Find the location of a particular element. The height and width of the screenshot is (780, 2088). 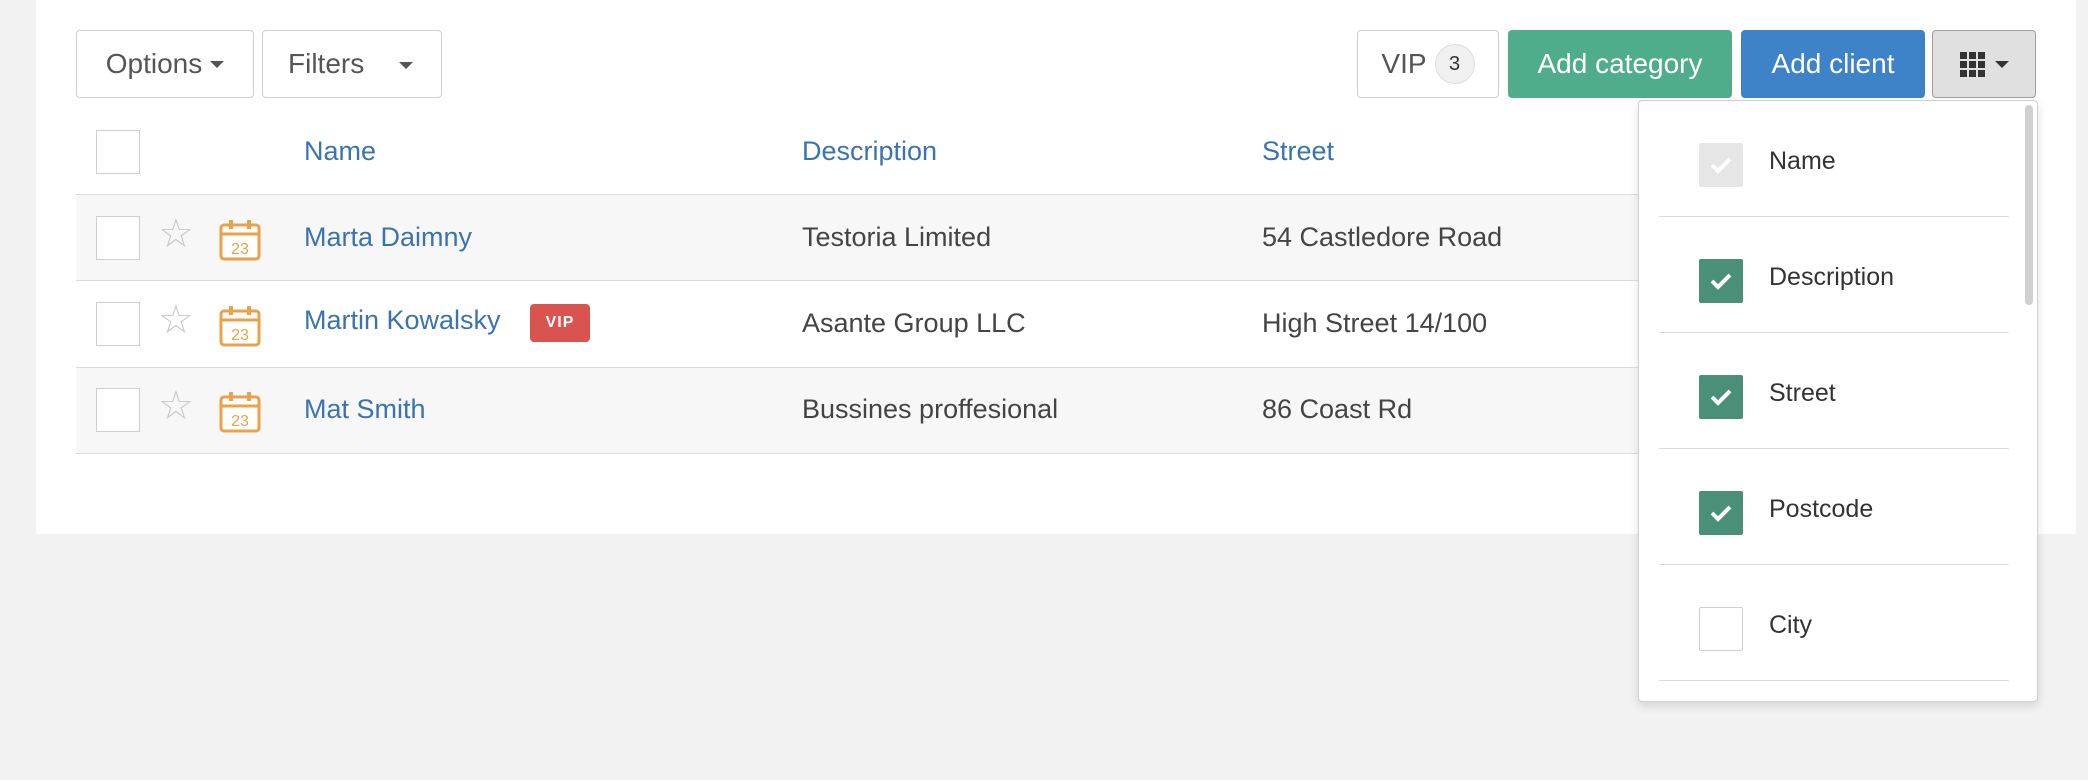

vip-badge: VIP is located at coordinates (560, 323).